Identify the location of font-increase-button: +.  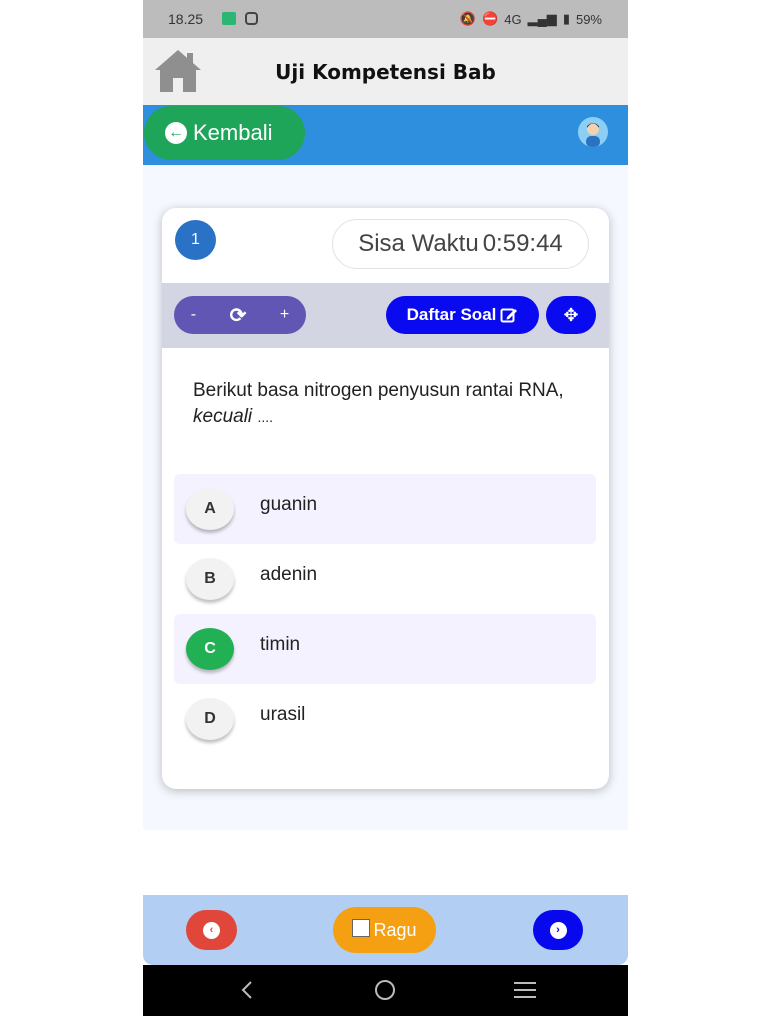
(284, 315).